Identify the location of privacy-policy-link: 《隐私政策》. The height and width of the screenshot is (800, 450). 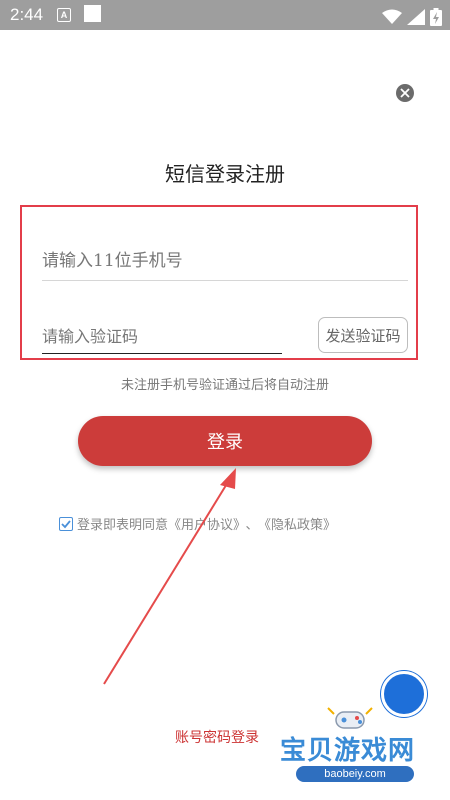
(301, 525).